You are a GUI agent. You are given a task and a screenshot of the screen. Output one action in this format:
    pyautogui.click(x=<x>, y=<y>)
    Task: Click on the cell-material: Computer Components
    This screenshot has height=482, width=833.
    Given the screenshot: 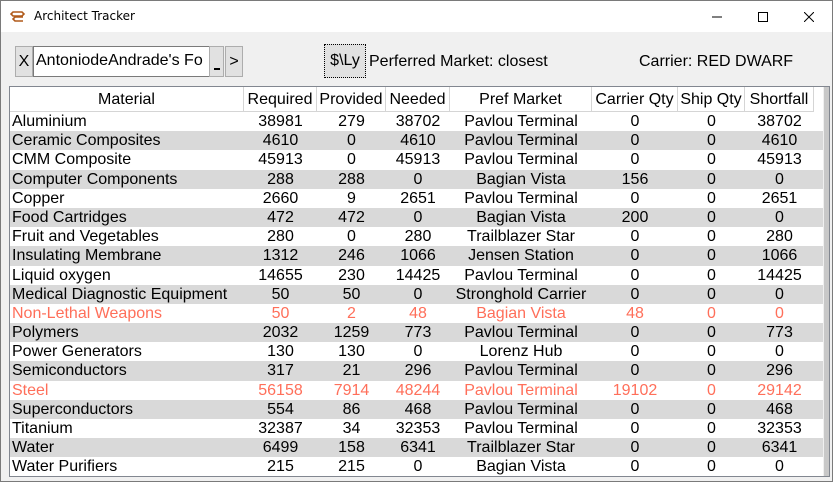 What is the action you would take?
    pyautogui.click(x=95, y=179)
    